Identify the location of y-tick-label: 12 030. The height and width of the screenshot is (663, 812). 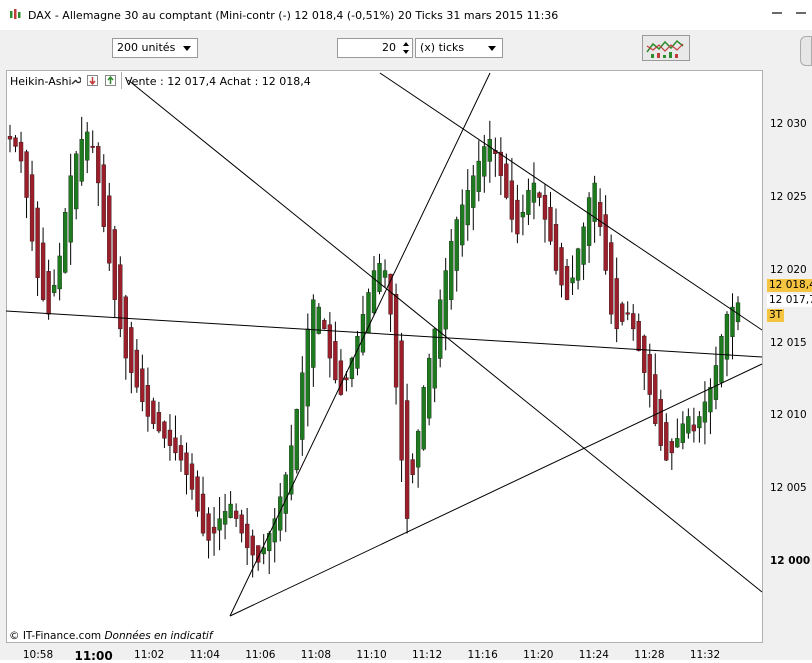
(788, 123).